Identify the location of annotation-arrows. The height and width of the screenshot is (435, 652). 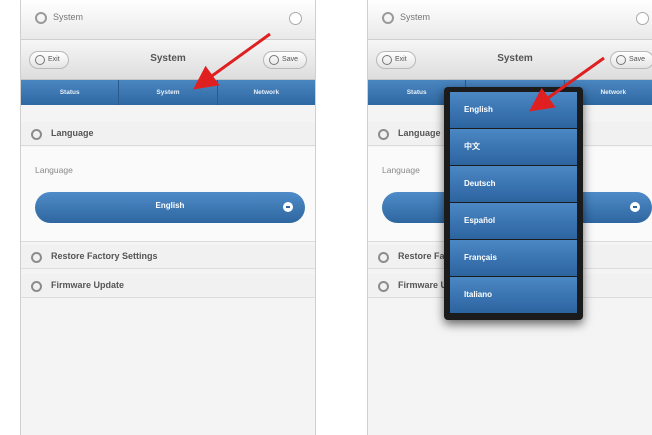
(399, 72).